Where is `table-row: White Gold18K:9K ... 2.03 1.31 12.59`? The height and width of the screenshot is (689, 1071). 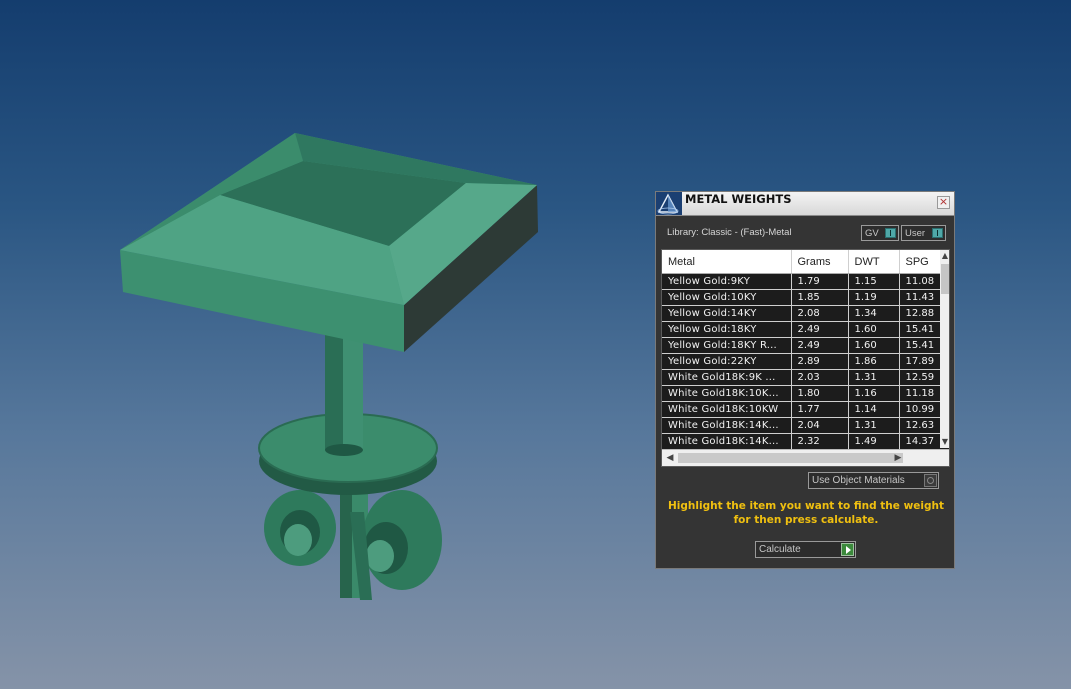 table-row: White Gold18K:9K ... 2.03 1.31 12.59 is located at coordinates (805, 377).